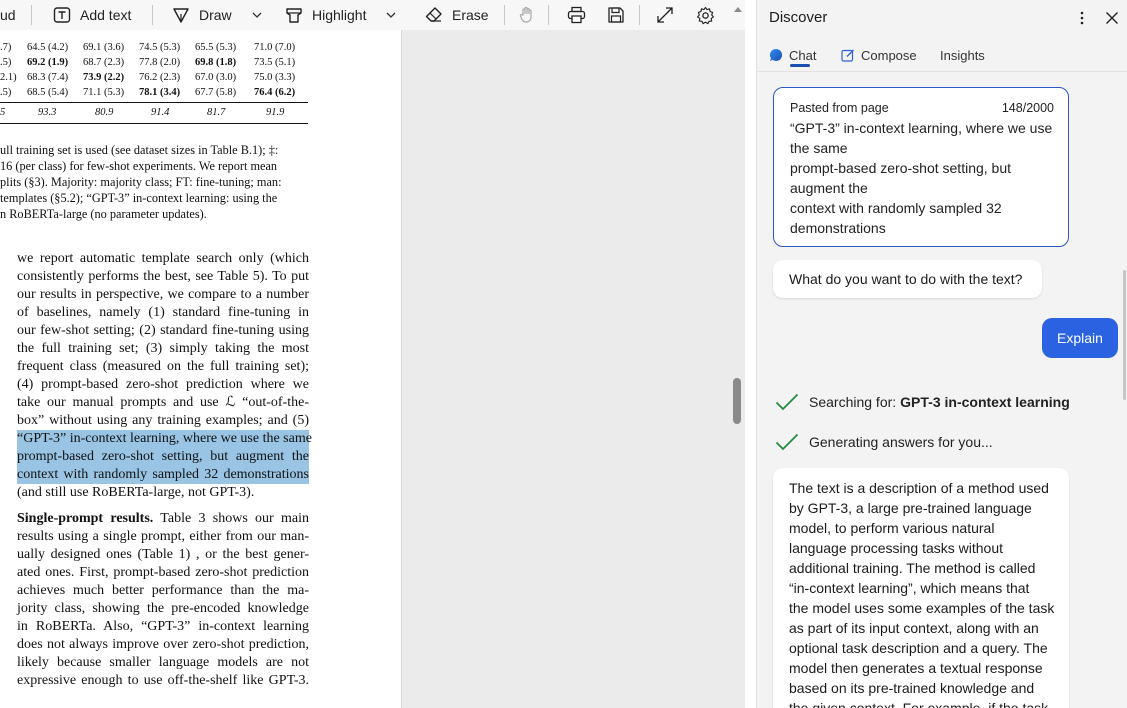 The height and width of the screenshot is (708, 1127). What do you see at coordinates (275, 47) in the screenshot?
I see `table-cell: 71.0 (7.0)` at bounding box center [275, 47].